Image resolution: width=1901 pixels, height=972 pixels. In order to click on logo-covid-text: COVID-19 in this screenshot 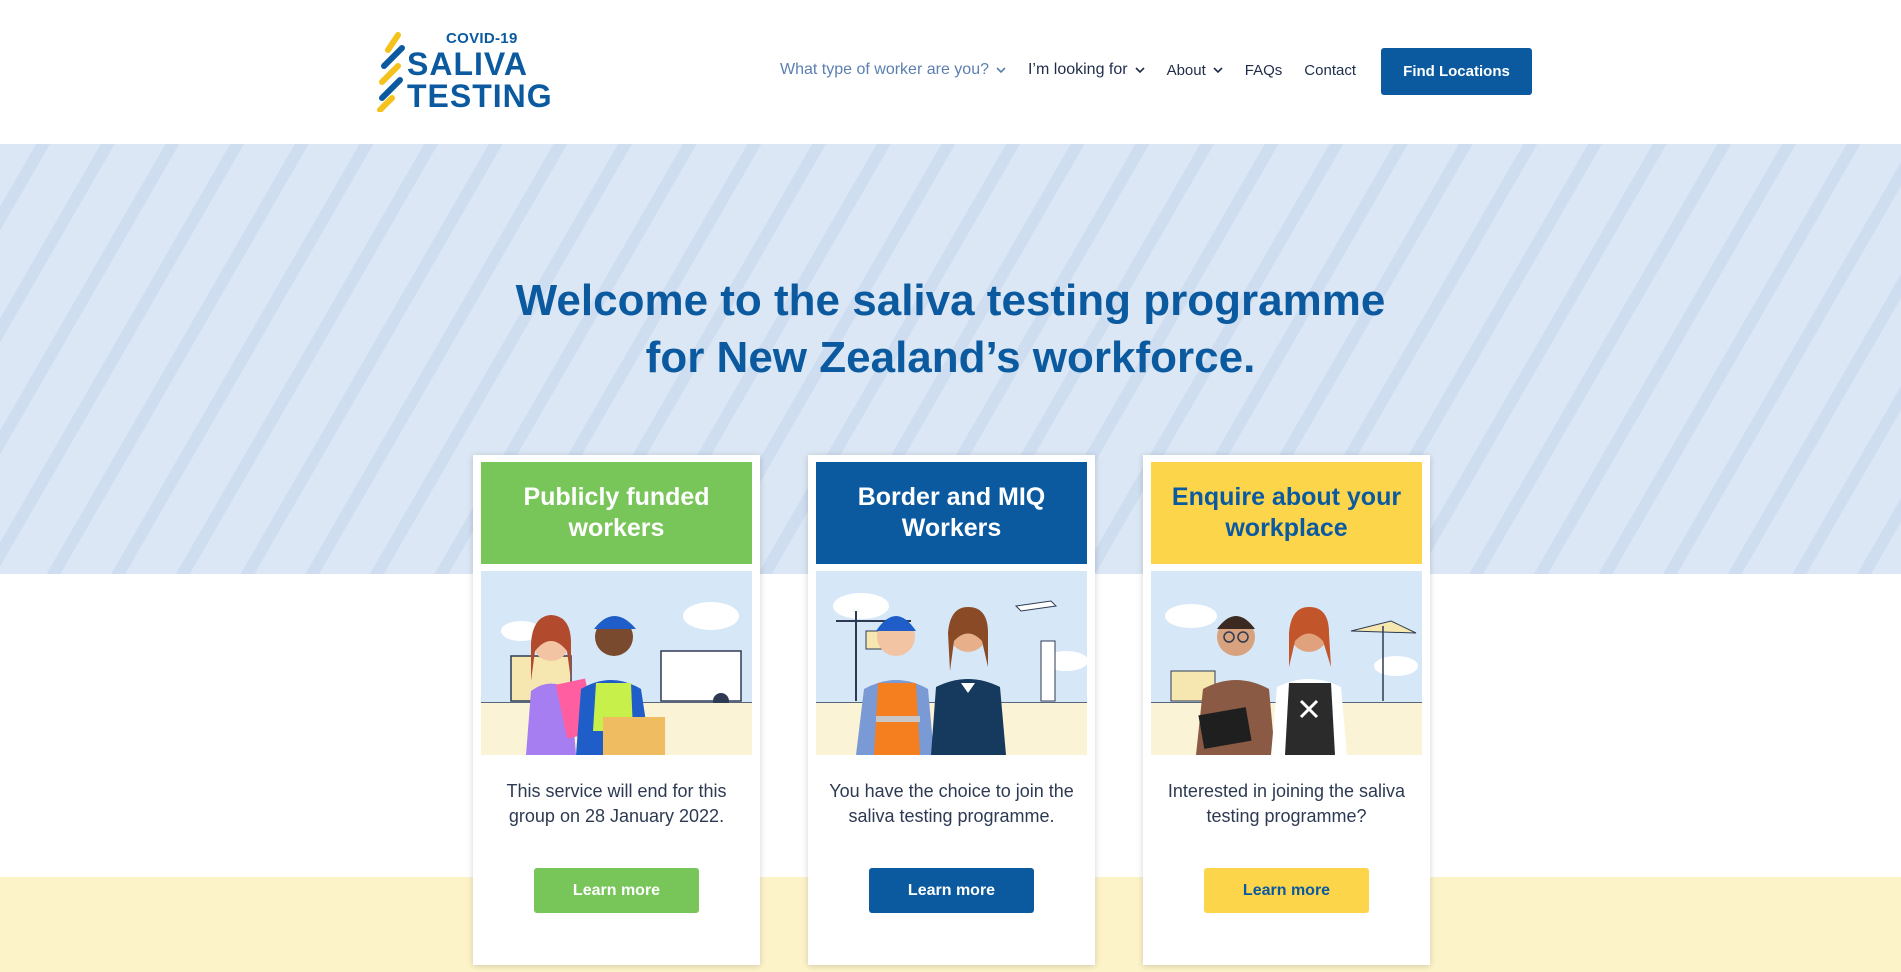, I will do `click(482, 38)`.